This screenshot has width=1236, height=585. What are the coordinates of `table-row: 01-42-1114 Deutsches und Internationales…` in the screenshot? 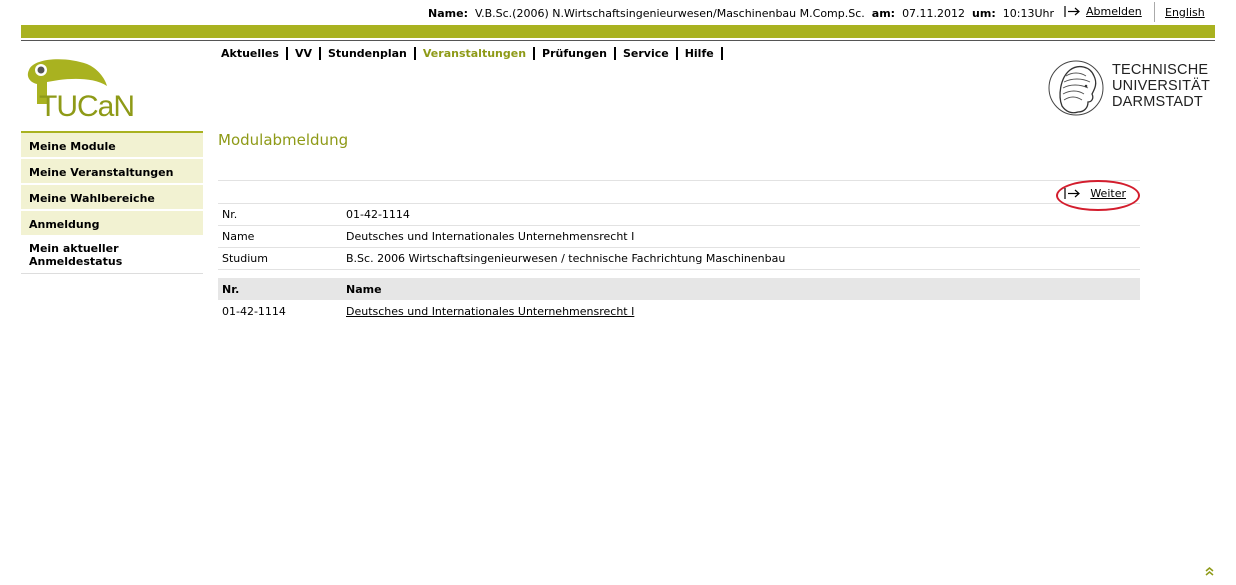 It's located at (679, 311).